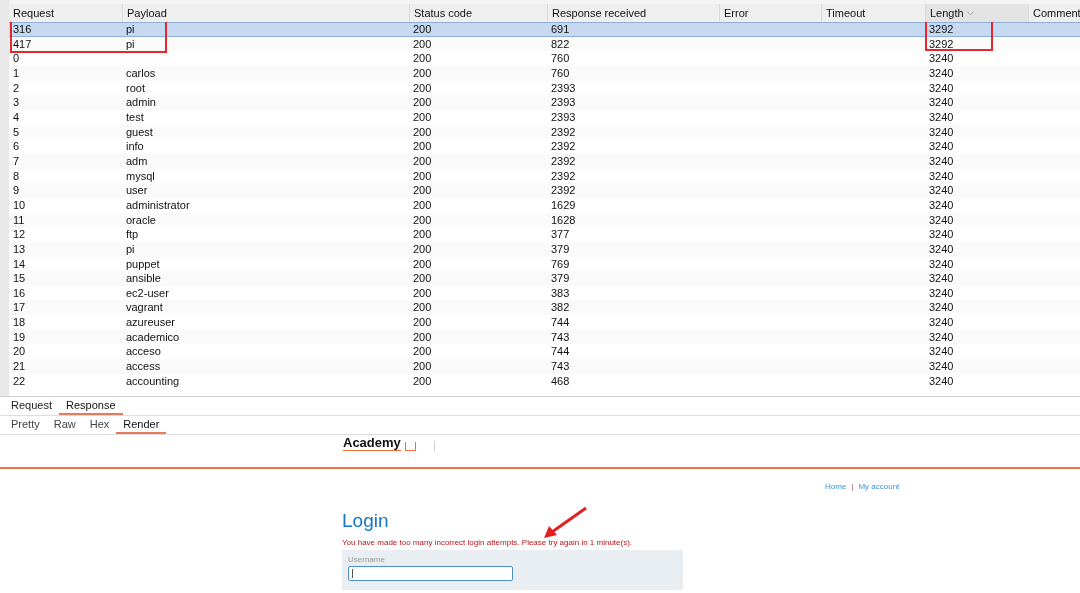 The image size is (1080, 593). What do you see at coordinates (560, 234) in the screenshot?
I see `table-cell: 377` at bounding box center [560, 234].